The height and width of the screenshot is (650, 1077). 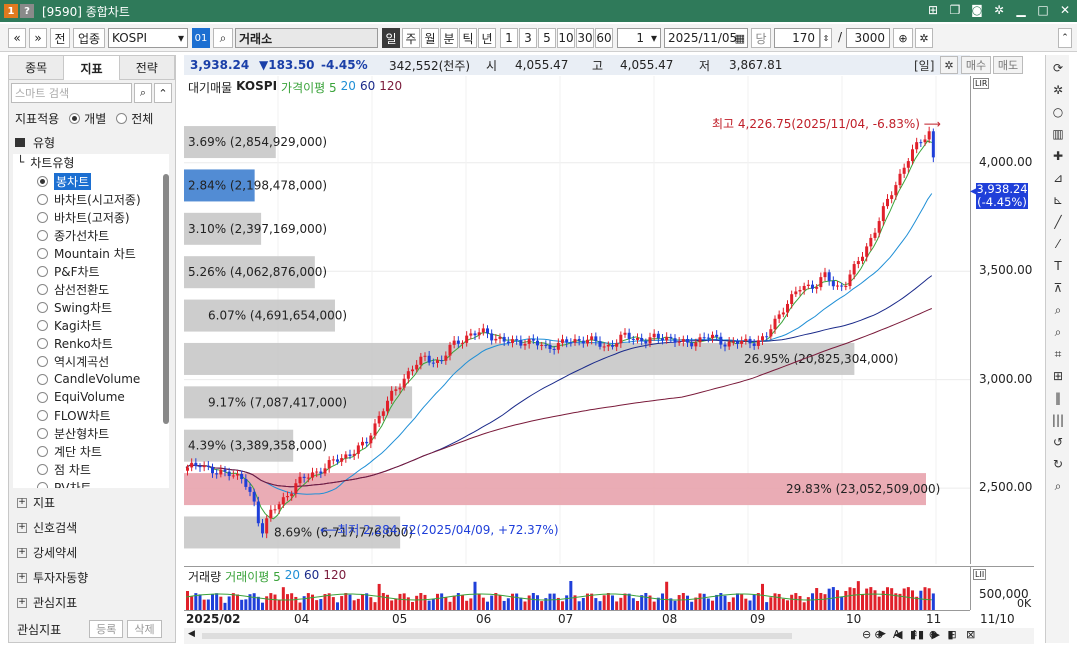 What do you see at coordinates (797, 38) in the screenshot?
I see `count-field: 170` at bounding box center [797, 38].